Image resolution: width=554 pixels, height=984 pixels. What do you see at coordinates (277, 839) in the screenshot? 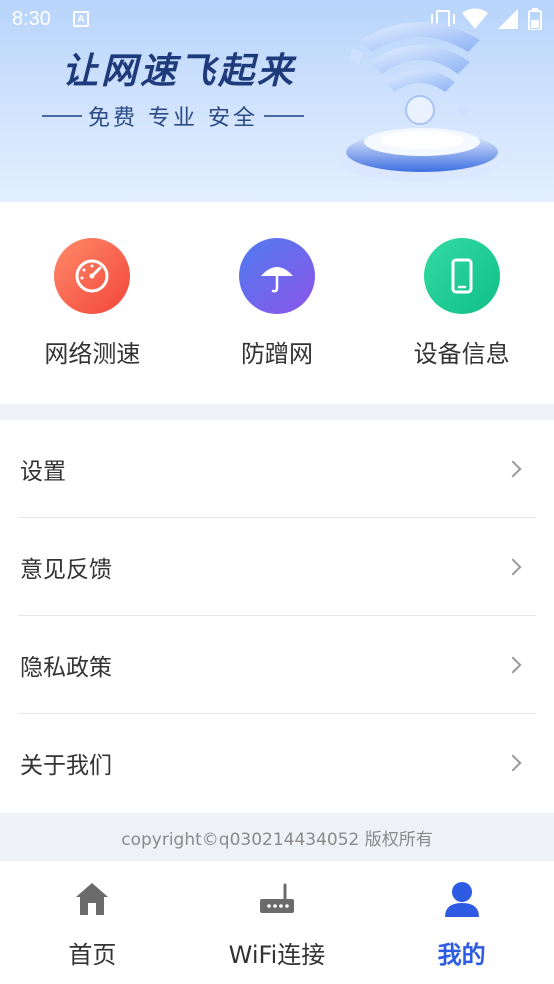
I see `copyright-text: copyright©q030214434052 版权所有` at bounding box center [277, 839].